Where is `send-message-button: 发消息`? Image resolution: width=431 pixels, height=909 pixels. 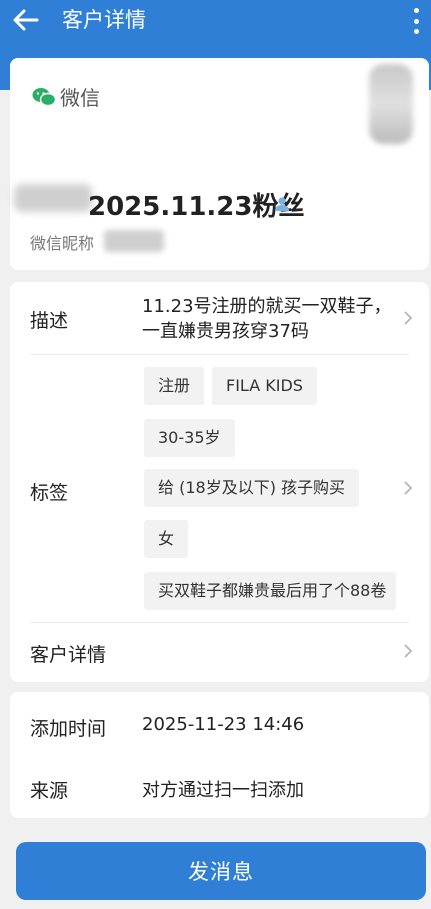
send-message-button: 发消息 is located at coordinates (221, 871).